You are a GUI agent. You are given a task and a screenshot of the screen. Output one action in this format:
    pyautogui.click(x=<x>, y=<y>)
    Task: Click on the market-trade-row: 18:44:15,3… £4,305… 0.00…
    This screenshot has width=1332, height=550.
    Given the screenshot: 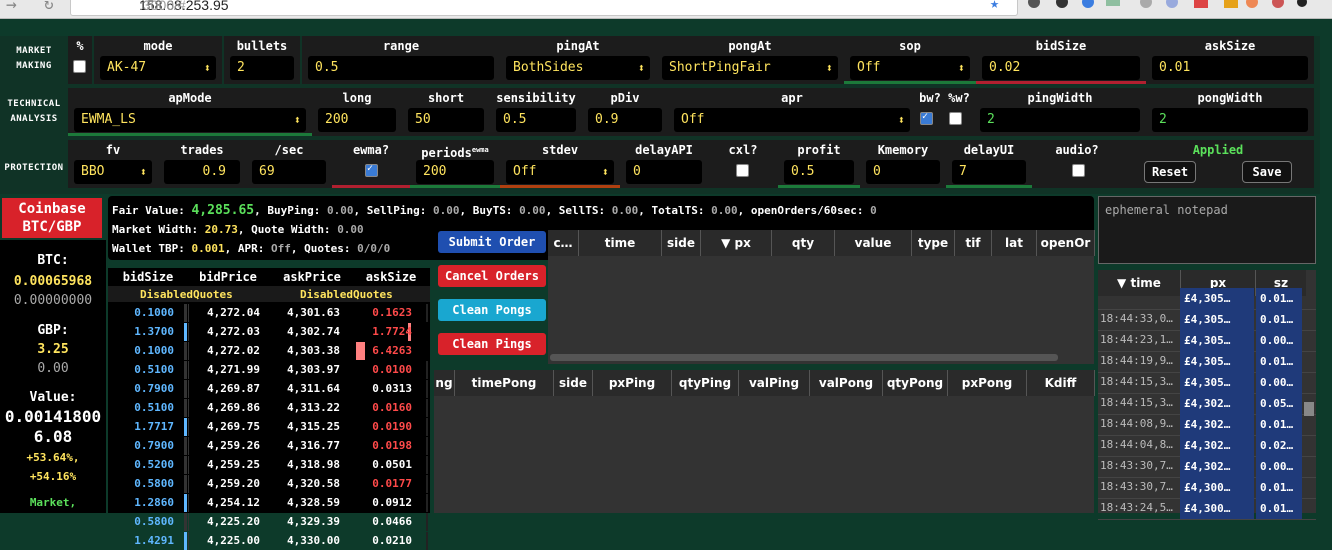 What is the action you would take?
    pyautogui.click(x=1207, y=383)
    